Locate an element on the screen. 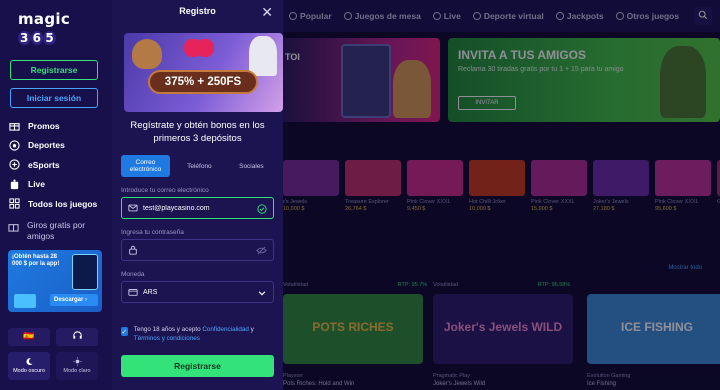 Image resolution: width=720 pixels, height=390 pixels. game-thumbnails-row is located at coordinates (501, 178).